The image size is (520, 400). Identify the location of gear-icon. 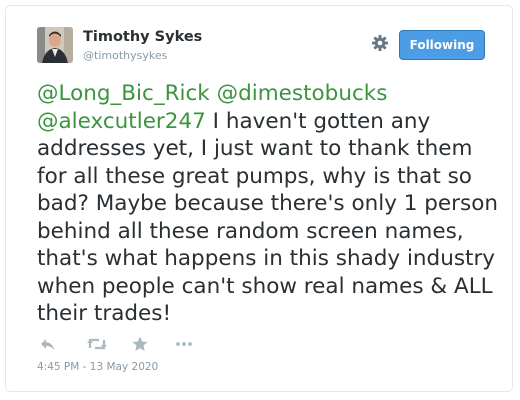
(380, 43).